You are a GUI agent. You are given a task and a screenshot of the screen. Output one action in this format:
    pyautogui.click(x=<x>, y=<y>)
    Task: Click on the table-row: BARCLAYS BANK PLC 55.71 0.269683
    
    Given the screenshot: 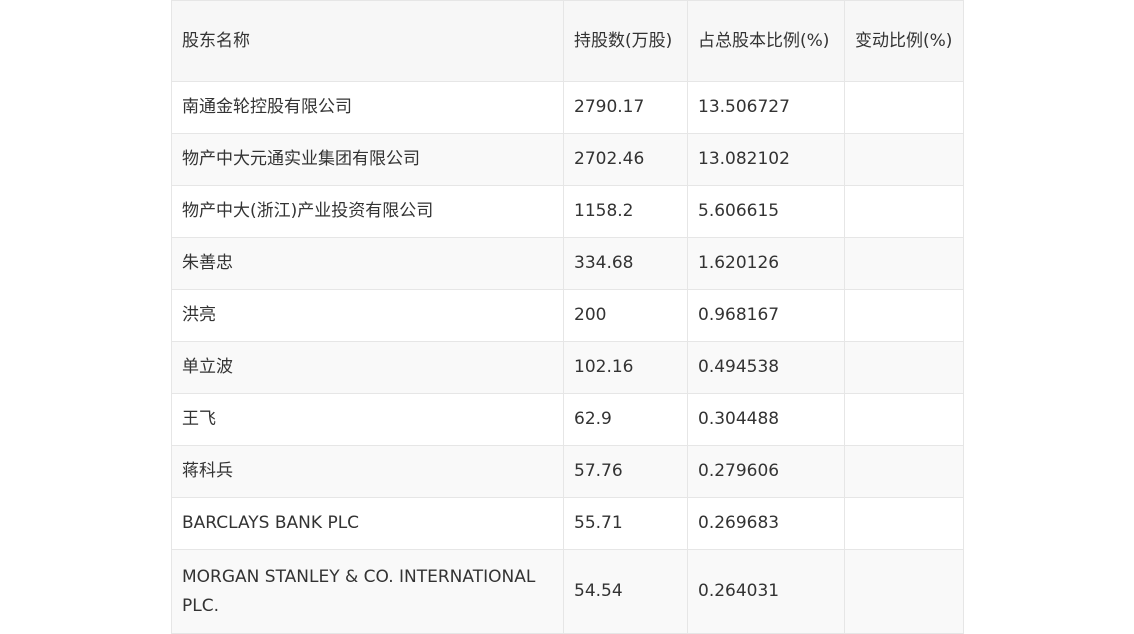 What is the action you would take?
    pyautogui.click(x=567, y=523)
    